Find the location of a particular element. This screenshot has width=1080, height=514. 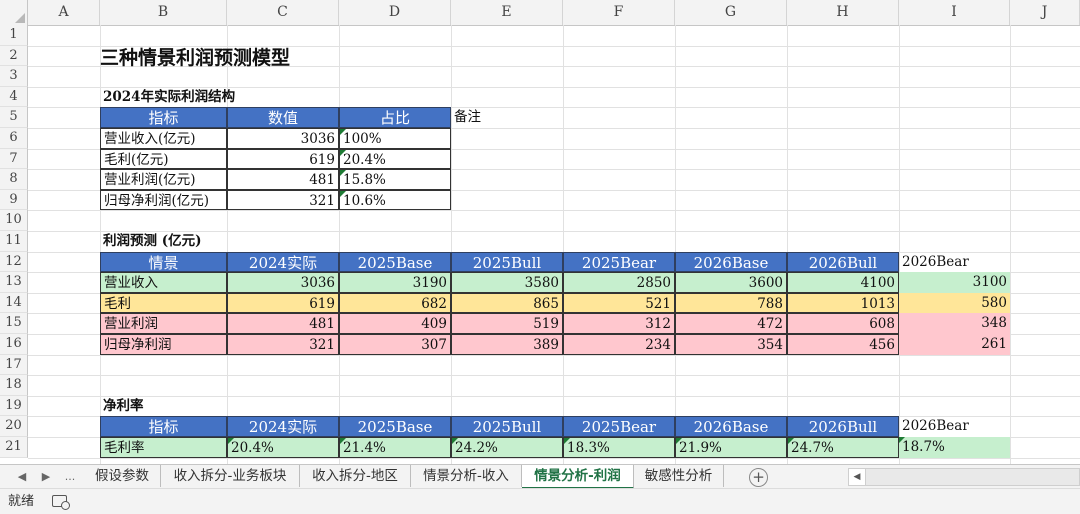

note-label: 备注 is located at coordinates (507, 117).